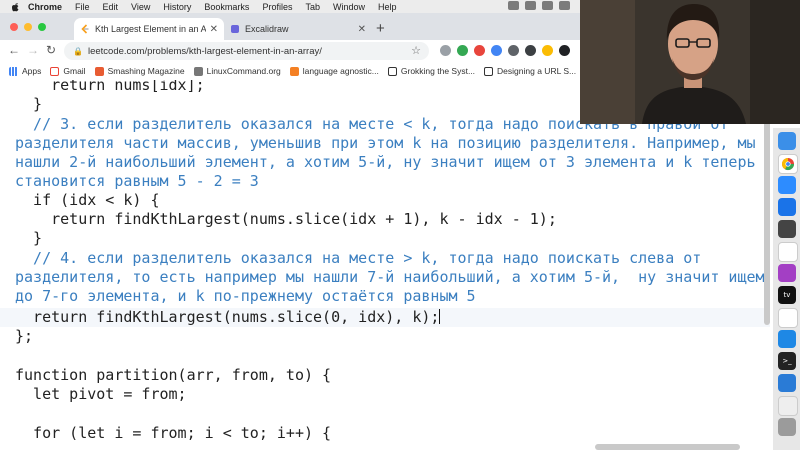 This screenshot has width=800, height=450. What do you see at coordinates (312, 7) in the screenshot?
I see `menu-tab: Tab` at bounding box center [312, 7].